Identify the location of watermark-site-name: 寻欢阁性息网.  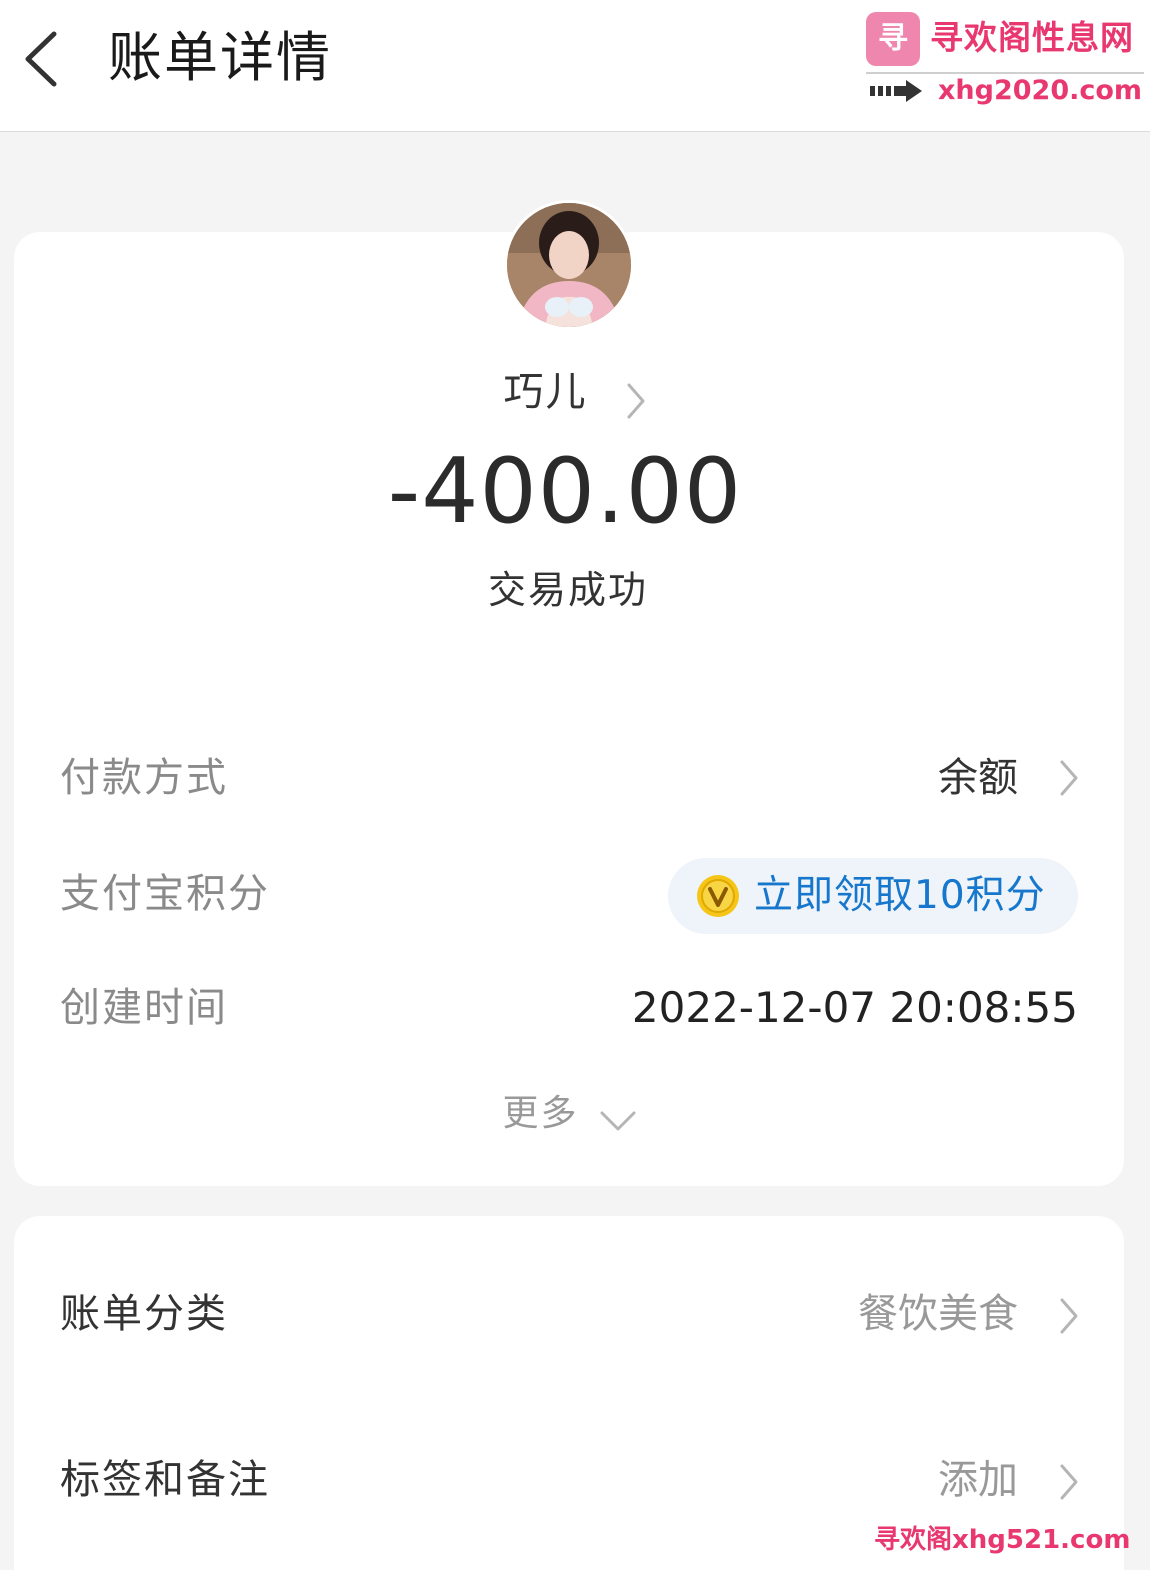
(1032, 37).